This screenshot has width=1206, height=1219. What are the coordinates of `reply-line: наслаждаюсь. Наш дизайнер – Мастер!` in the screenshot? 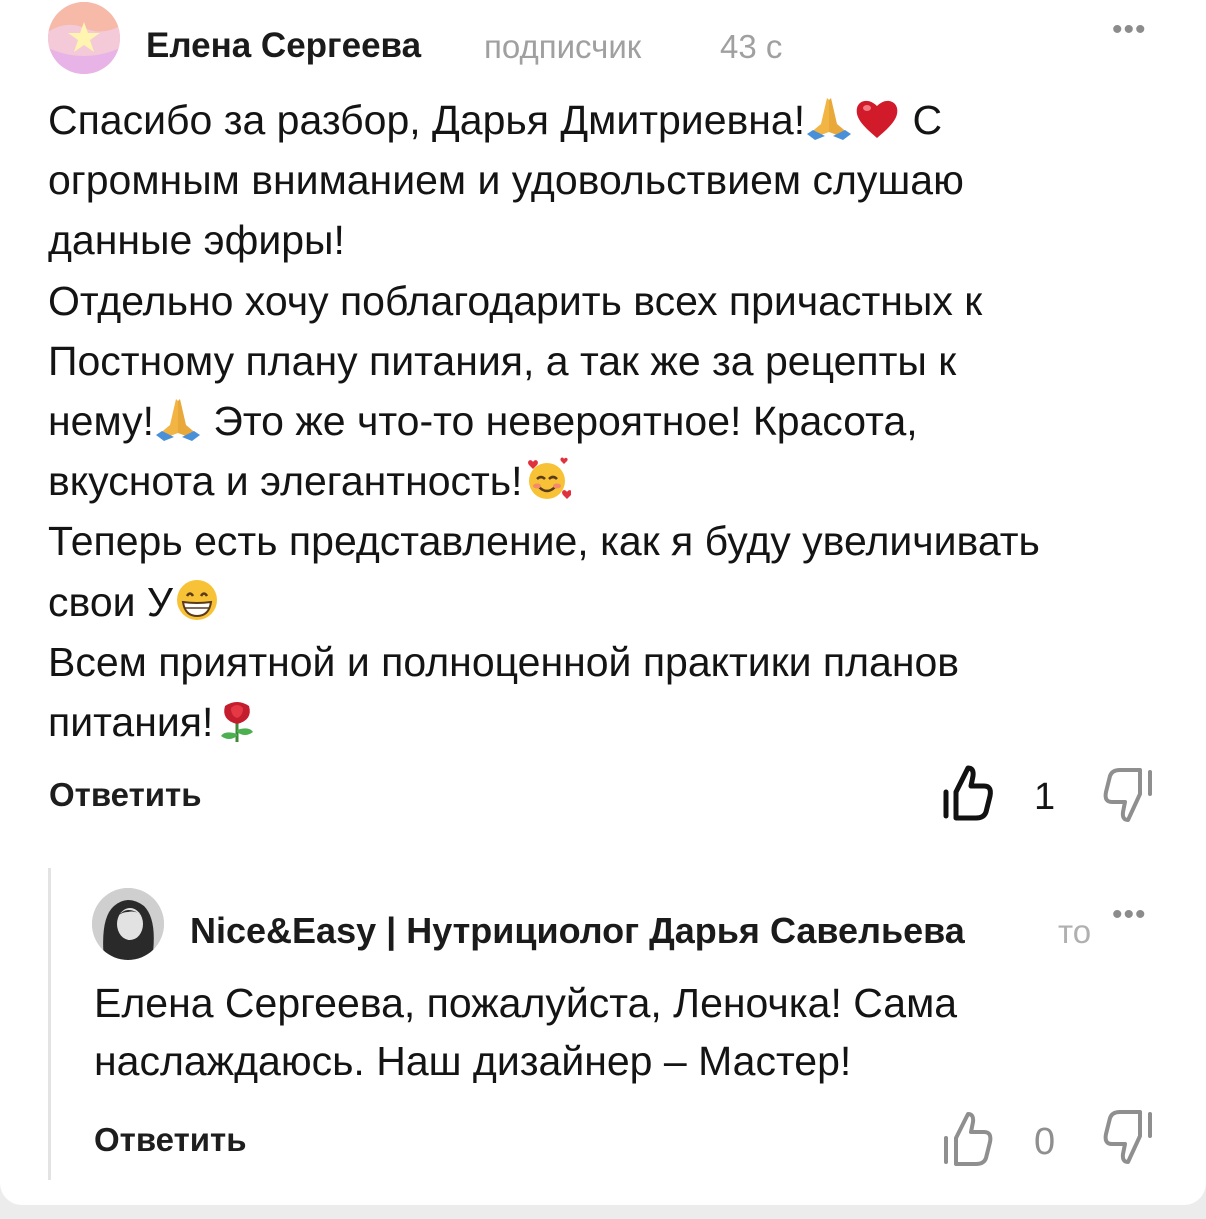 It's located at (473, 1061).